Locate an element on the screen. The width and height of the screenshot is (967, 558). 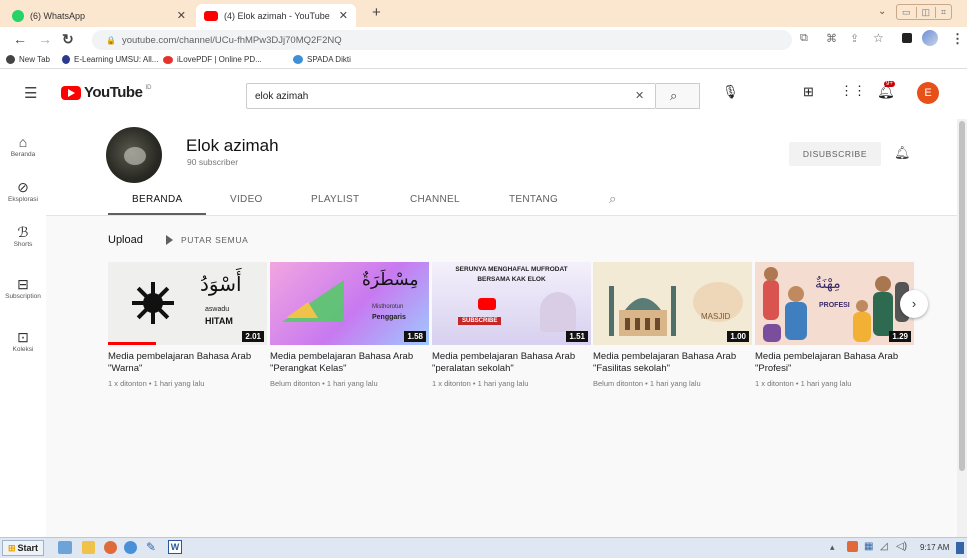
share-icon: ⇪ is located at coordinates (854, 38).